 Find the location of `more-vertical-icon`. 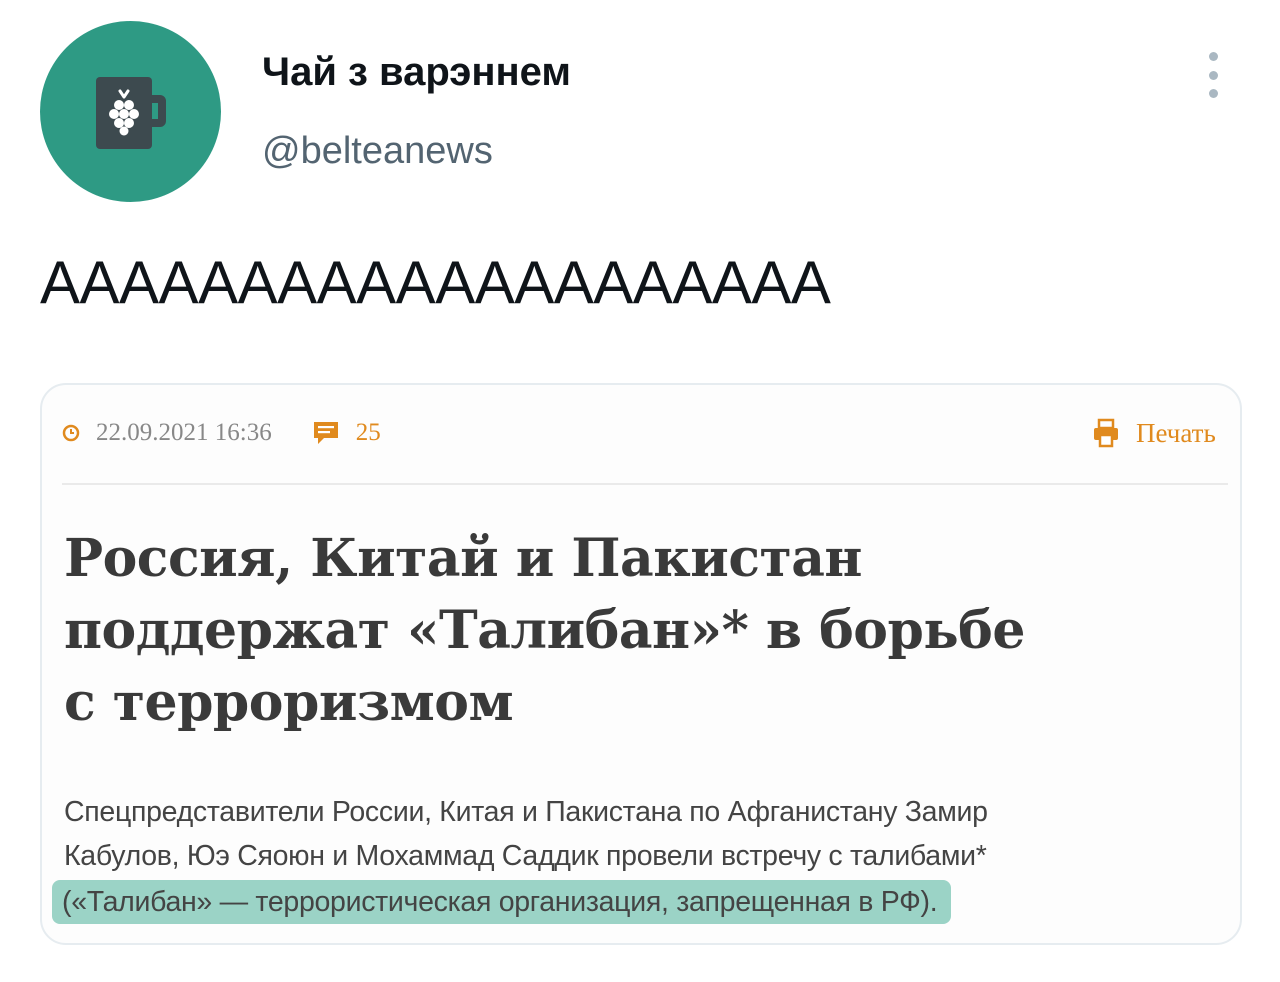

more-vertical-icon is located at coordinates (1213, 56).